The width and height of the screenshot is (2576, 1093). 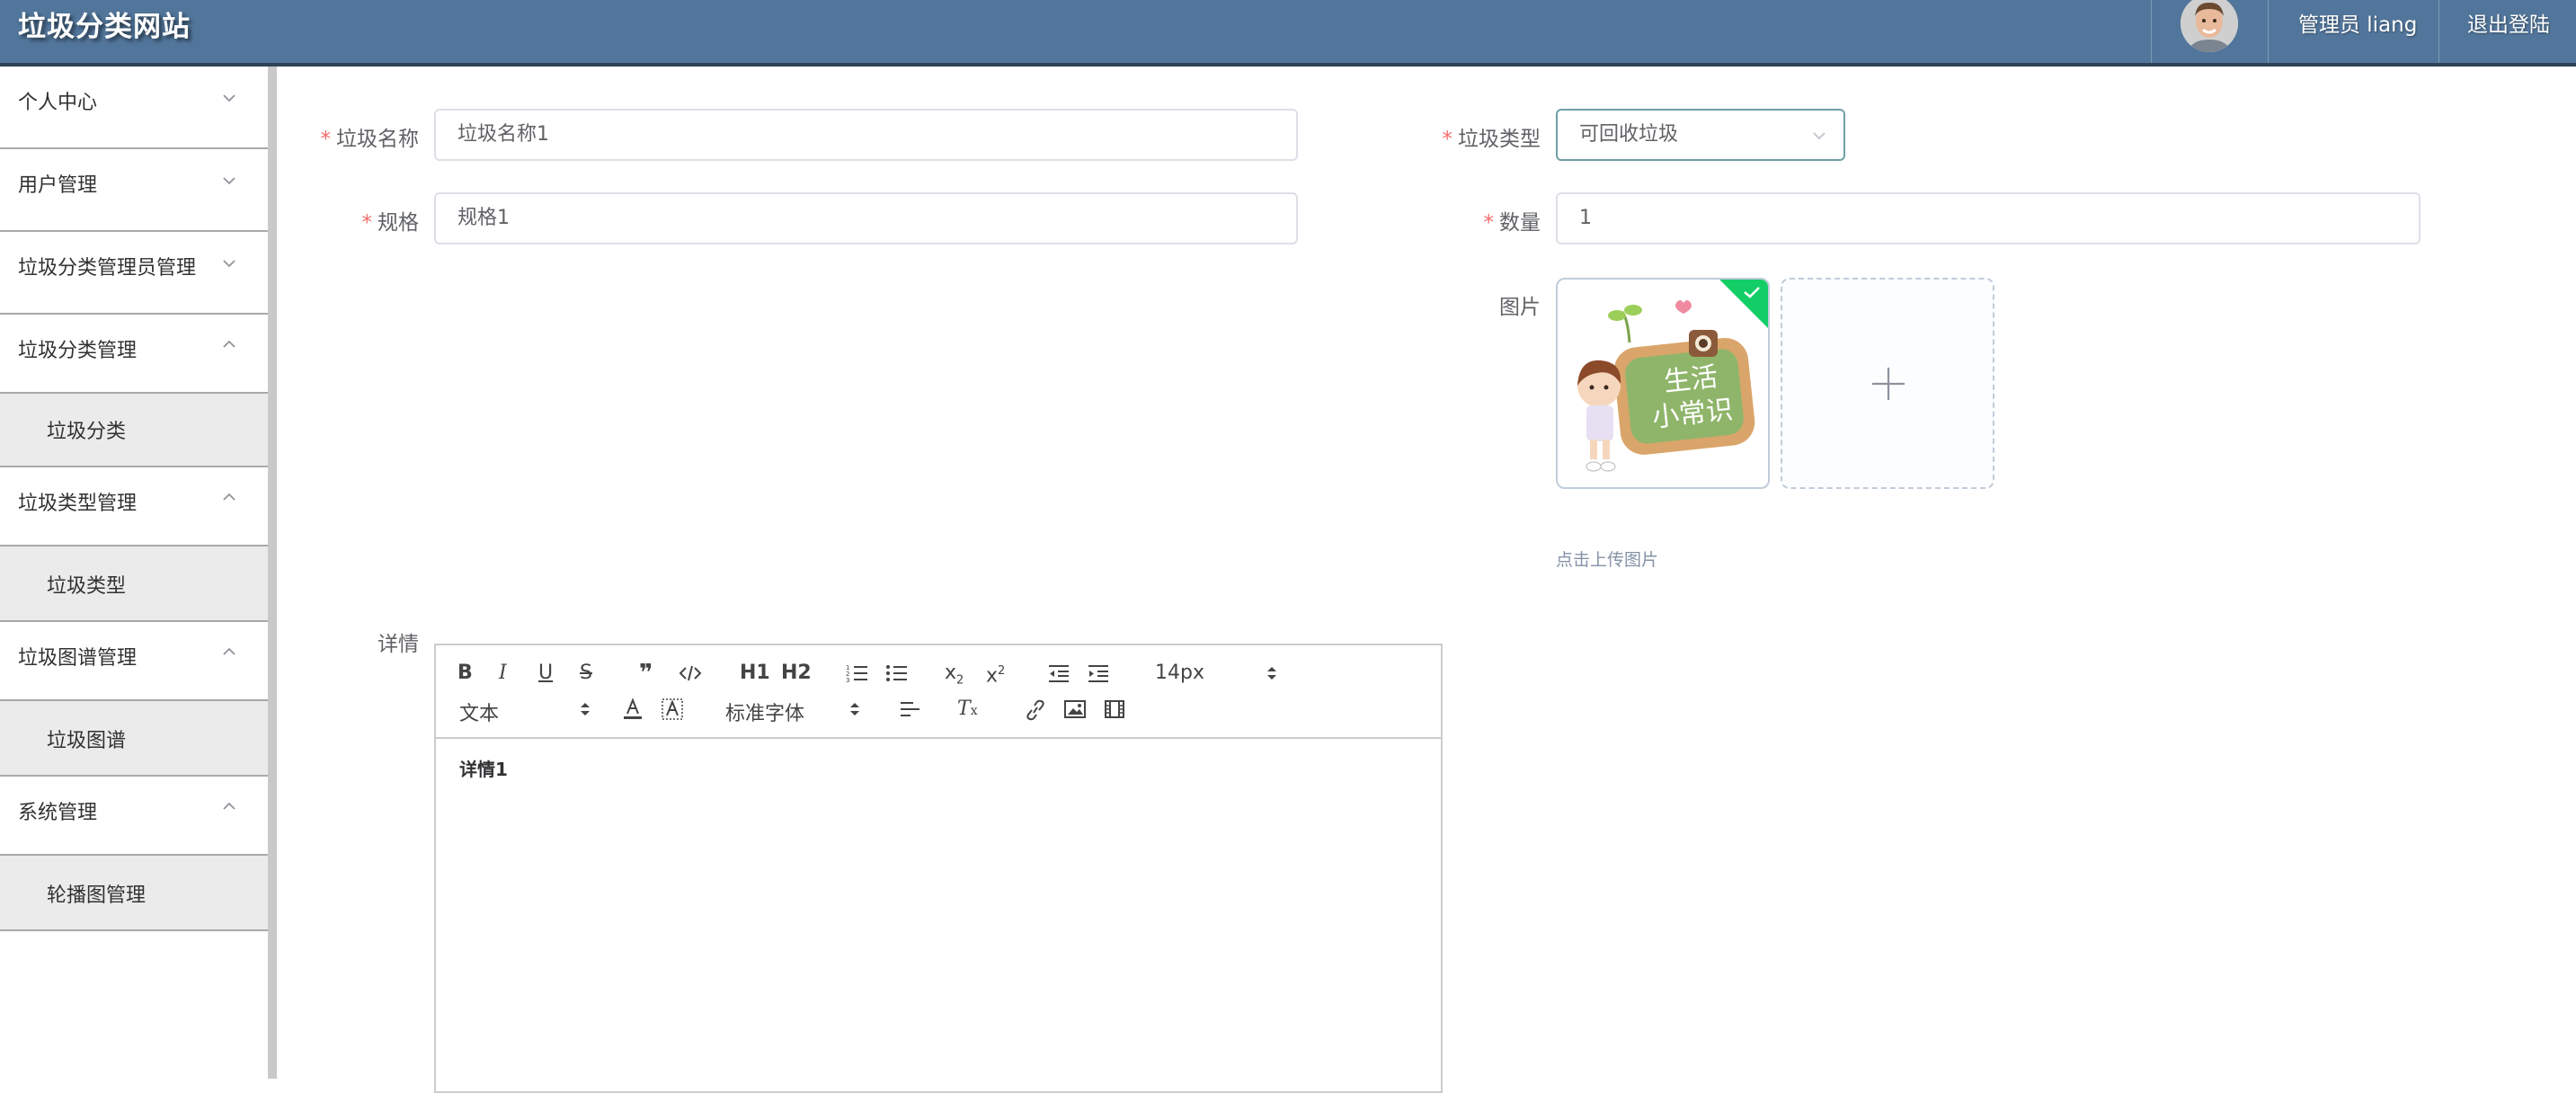 What do you see at coordinates (134, 430) in the screenshot?
I see `sidebar-subitem-sorting: 垃圾分类` at bounding box center [134, 430].